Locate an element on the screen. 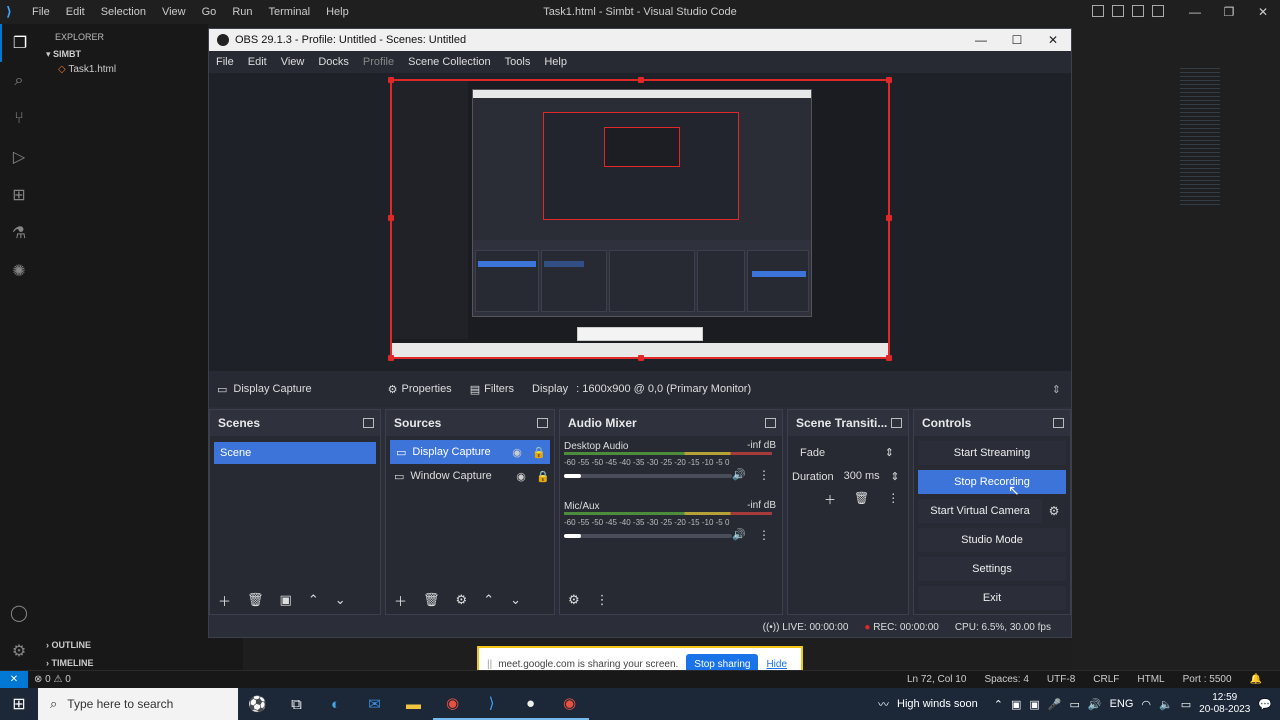 The image size is (1280, 720). obs-minimize-icon: — is located at coordinates (981, 40).